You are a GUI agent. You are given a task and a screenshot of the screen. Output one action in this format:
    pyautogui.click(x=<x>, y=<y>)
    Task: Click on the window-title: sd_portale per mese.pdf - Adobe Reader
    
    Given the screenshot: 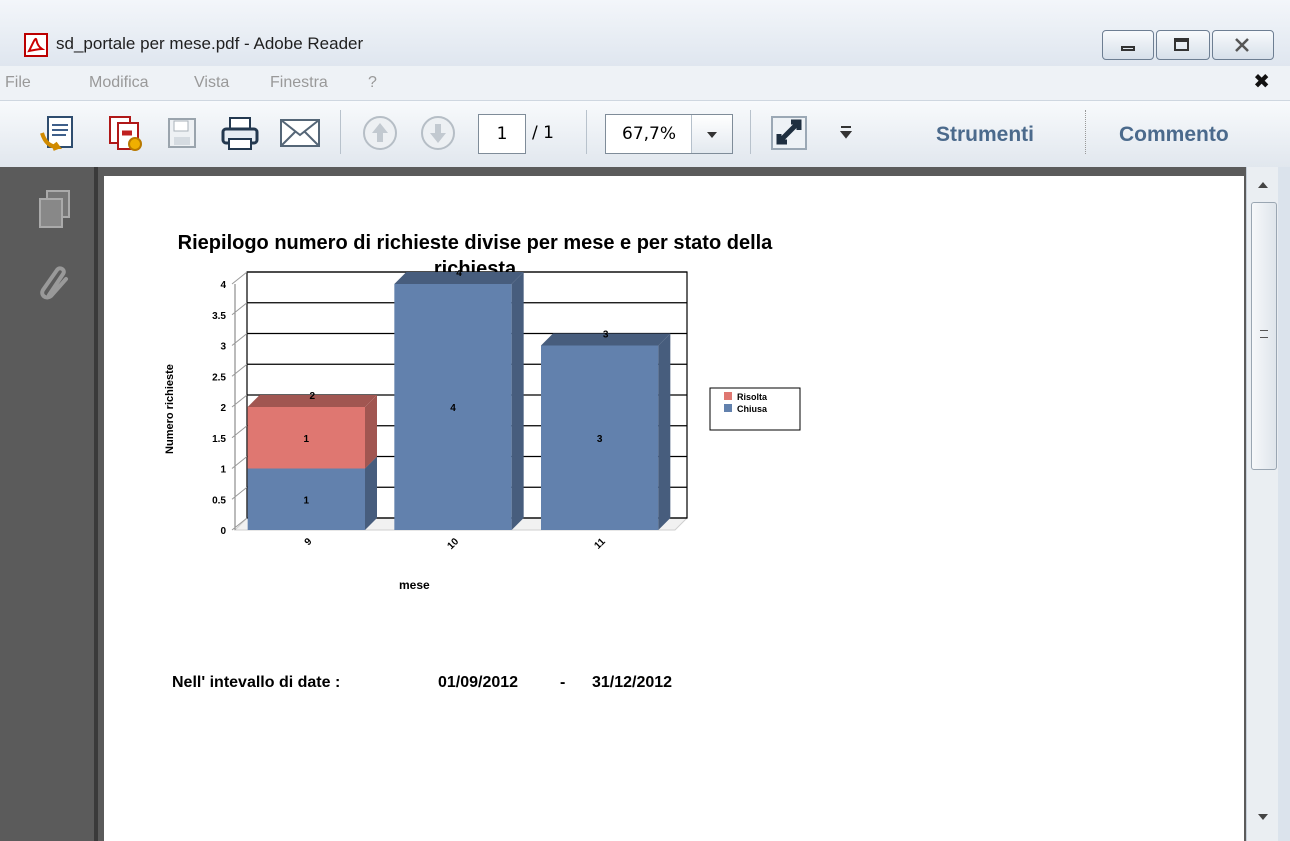 What is the action you would take?
    pyautogui.click(x=210, y=43)
    